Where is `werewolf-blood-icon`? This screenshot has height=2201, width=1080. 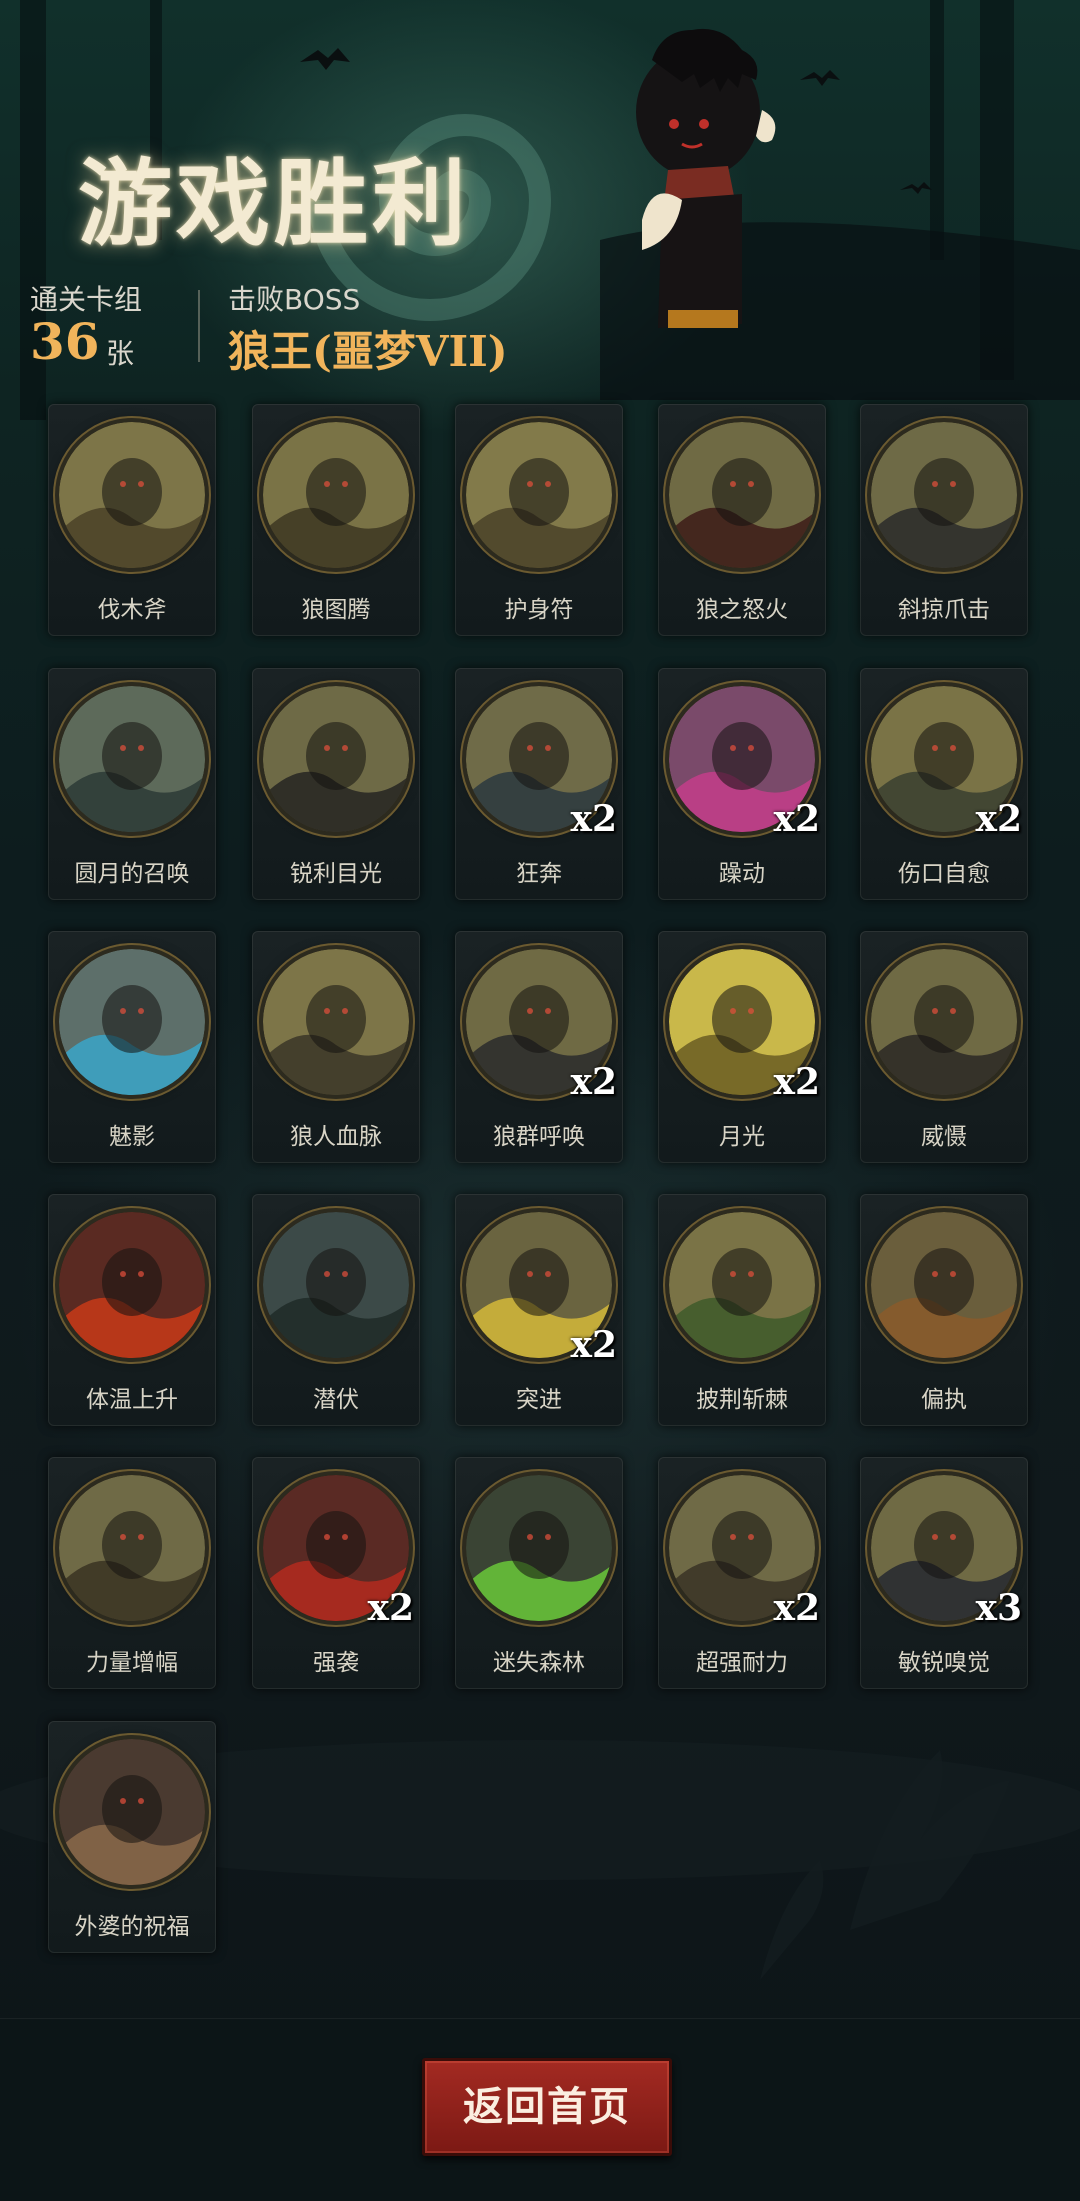
werewolf-blood-icon is located at coordinates (336, 1022).